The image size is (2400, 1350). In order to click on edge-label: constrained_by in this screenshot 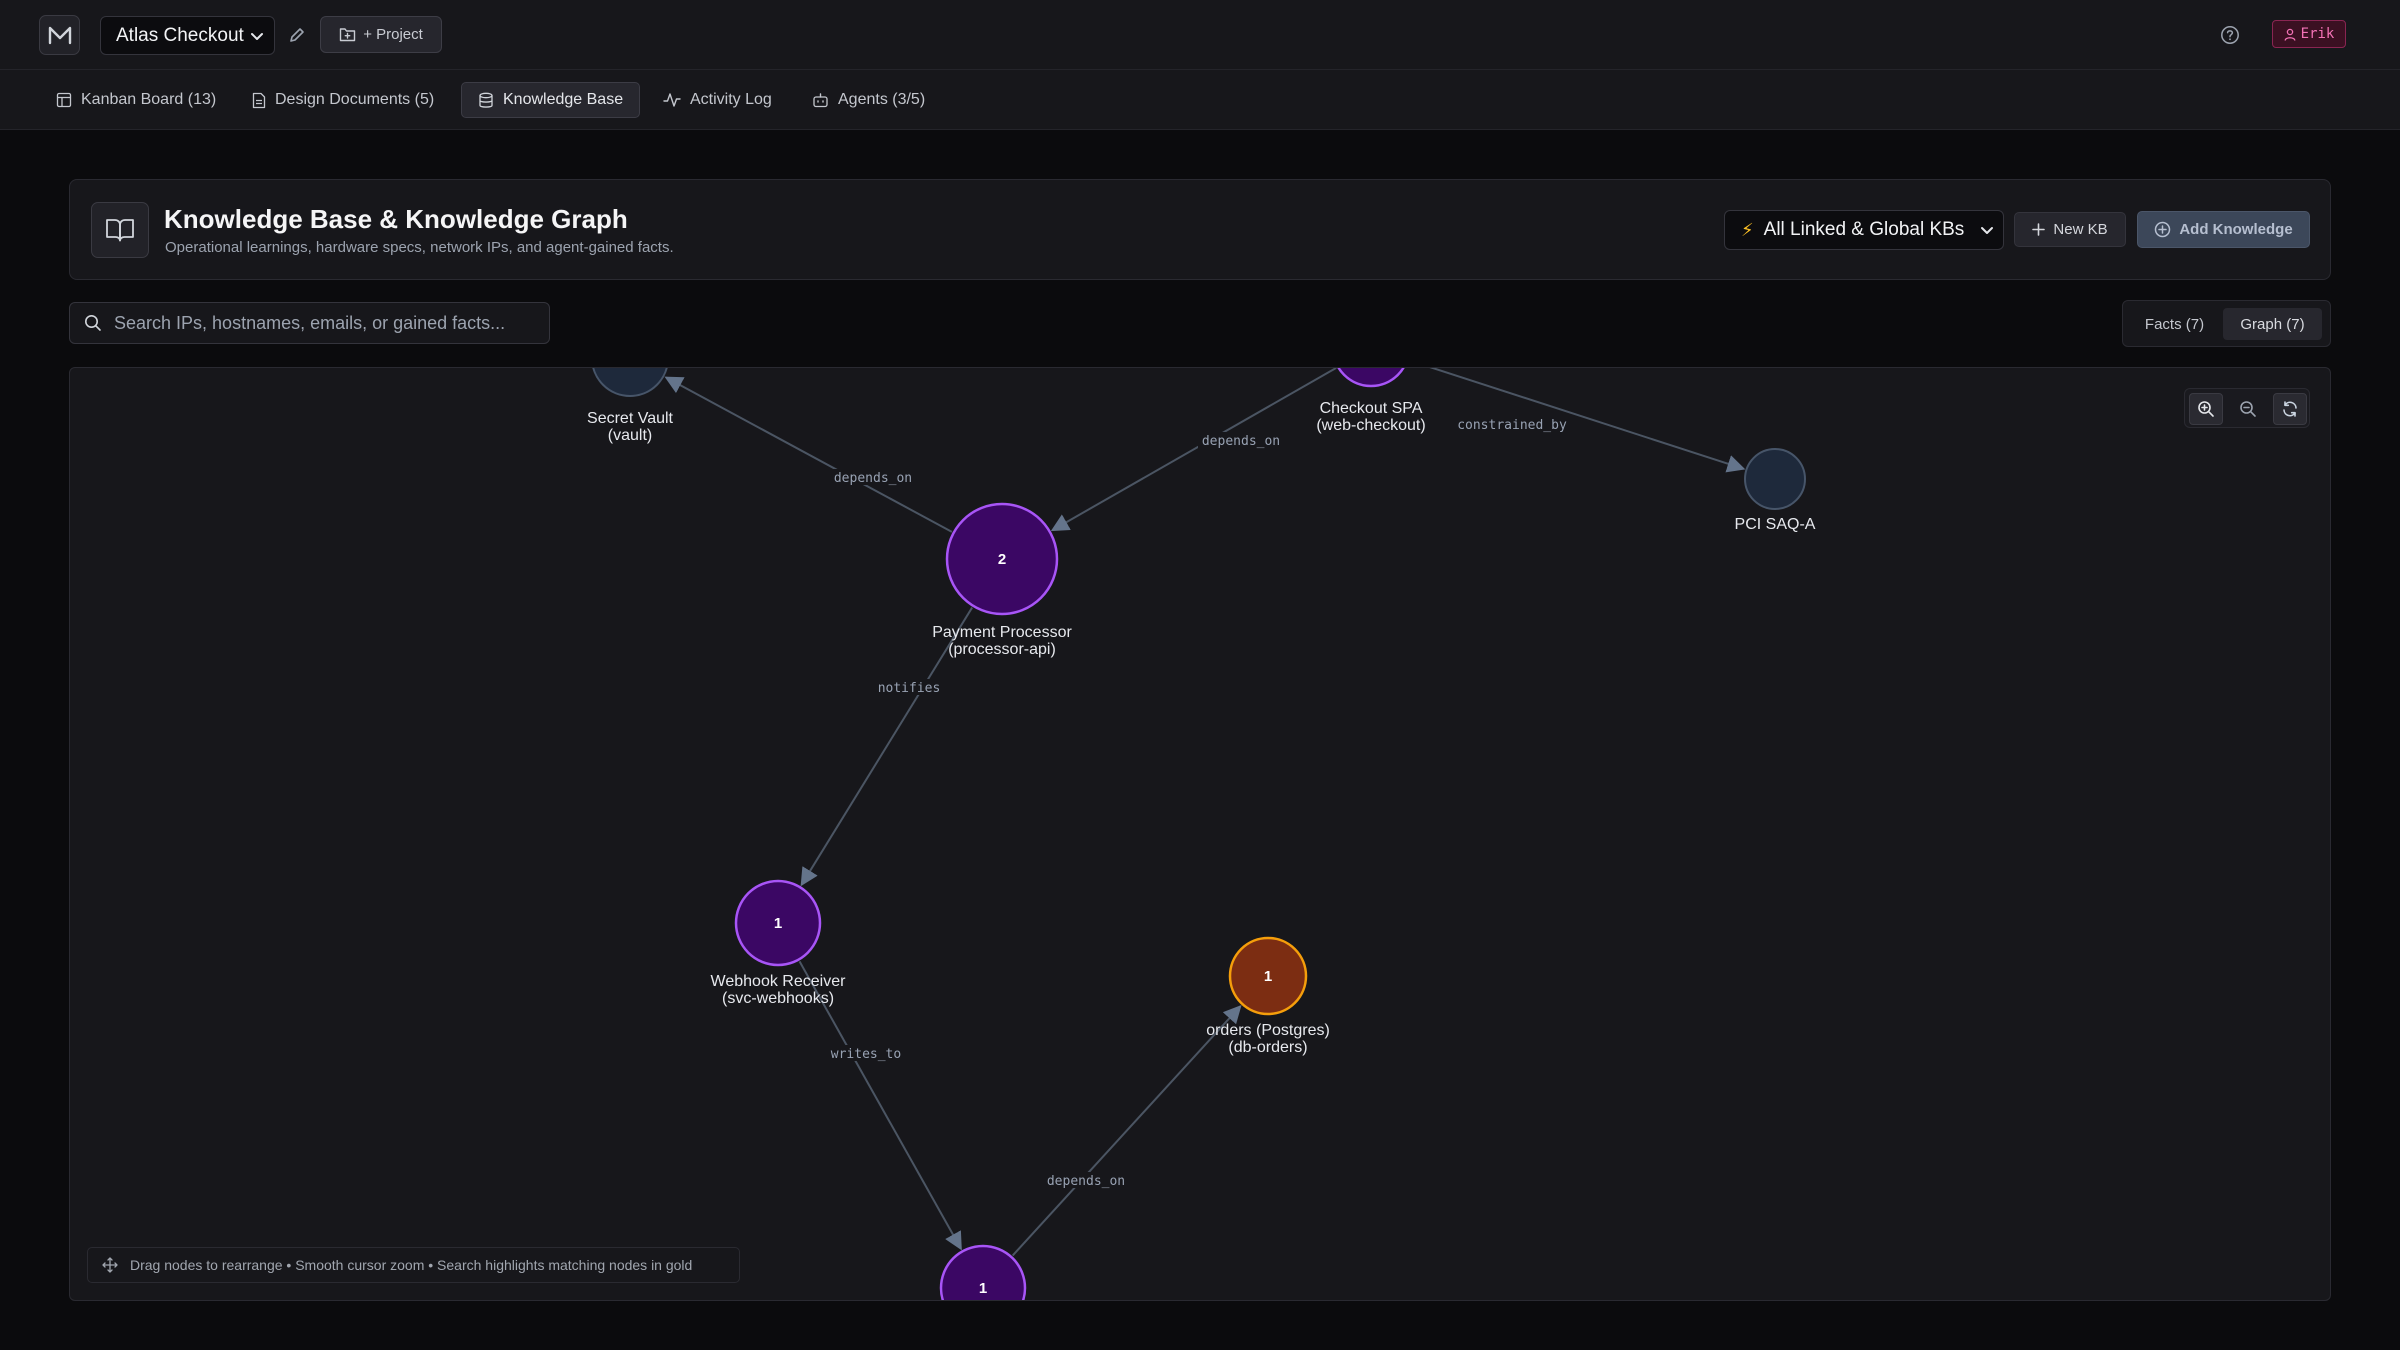, I will do `click(1512, 425)`.